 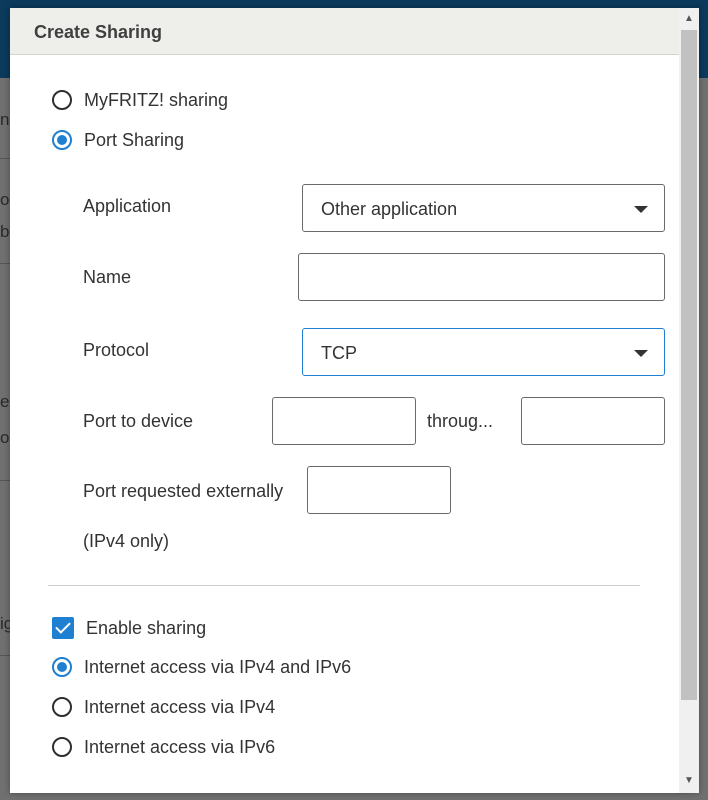 What do you see at coordinates (156, 99) in the screenshot?
I see `radio-label: MyFRITZ! sharing` at bounding box center [156, 99].